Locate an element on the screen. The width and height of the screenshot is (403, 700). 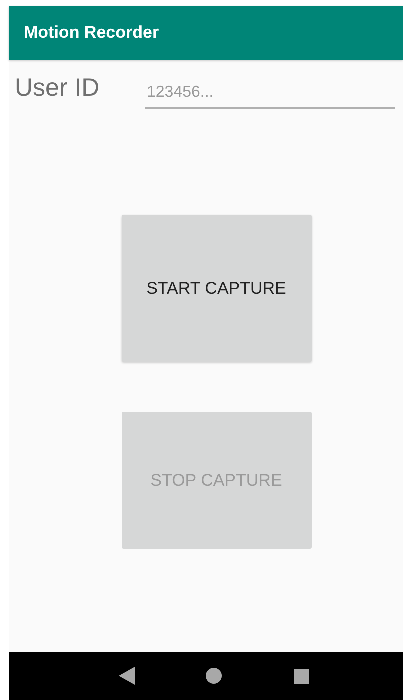
home-icon is located at coordinates (214, 676).